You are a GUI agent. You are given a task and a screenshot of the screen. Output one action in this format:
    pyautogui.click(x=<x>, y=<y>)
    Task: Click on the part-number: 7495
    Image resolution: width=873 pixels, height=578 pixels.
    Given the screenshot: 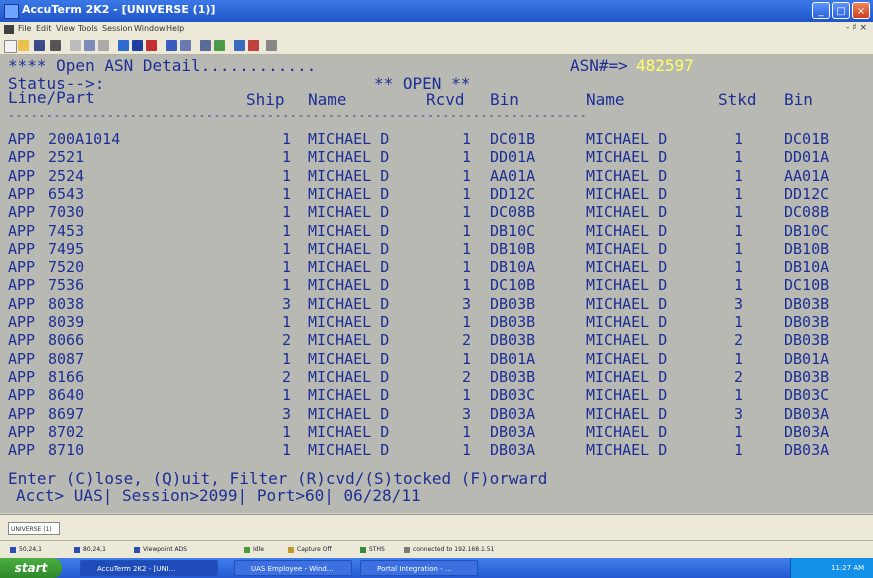 What is the action you would take?
    pyautogui.click(x=66, y=248)
    